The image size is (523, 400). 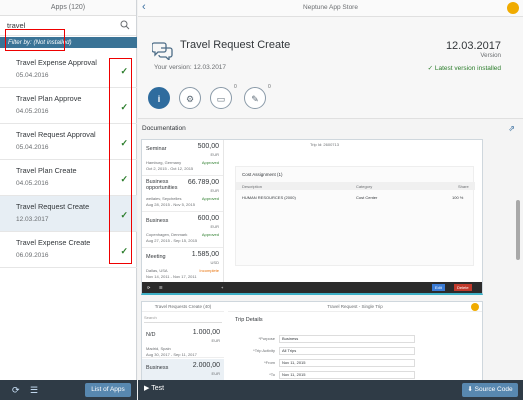 I want to click on install-status: ✓ Latest version installed, so click(x=464, y=68).